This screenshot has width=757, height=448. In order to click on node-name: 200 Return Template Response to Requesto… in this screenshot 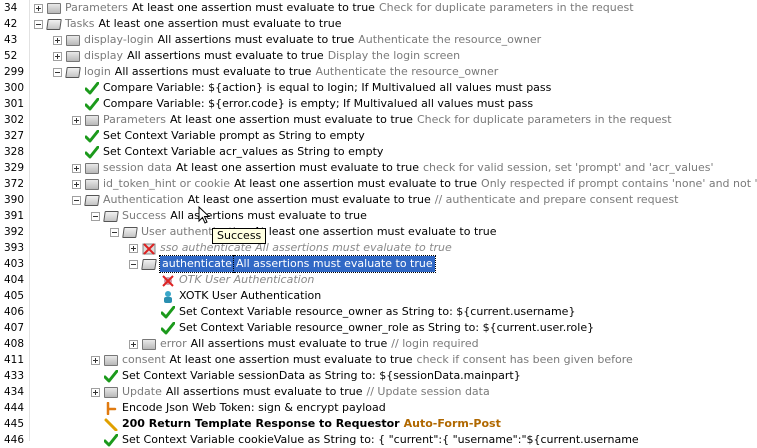, I will do `click(261, 423)`.